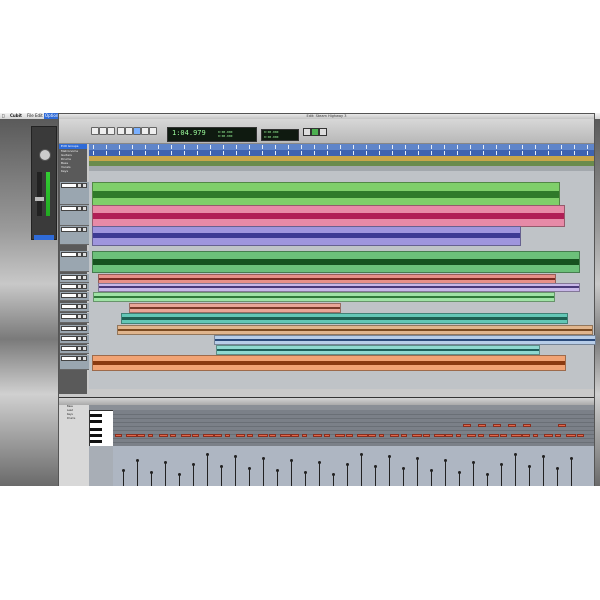 This screenshot has width=600, height=600. Describe the element at coordinates (280, 135) in the screenshot. I see `sub-counter: 0:00.000 0:00.000` at that location.